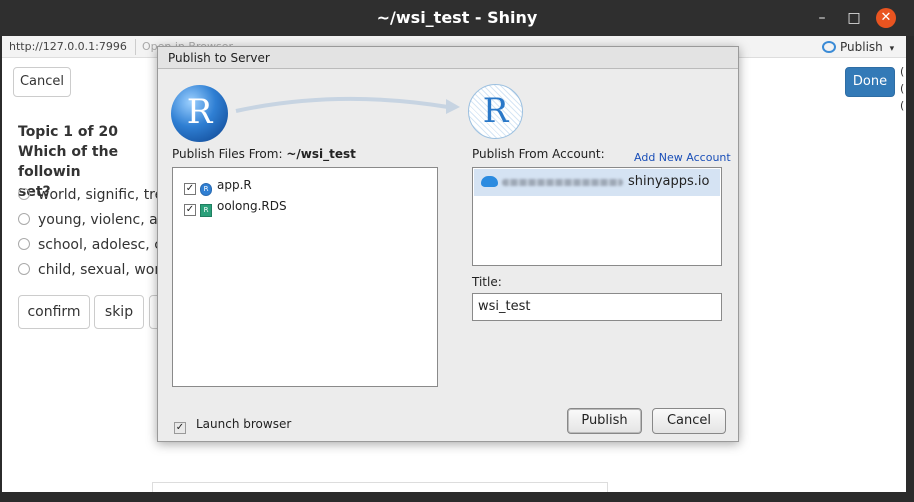 The width and height of the screenshot is (914, 502). I want to click on files-from-path: ~/wsi_test, so click(321, 154).